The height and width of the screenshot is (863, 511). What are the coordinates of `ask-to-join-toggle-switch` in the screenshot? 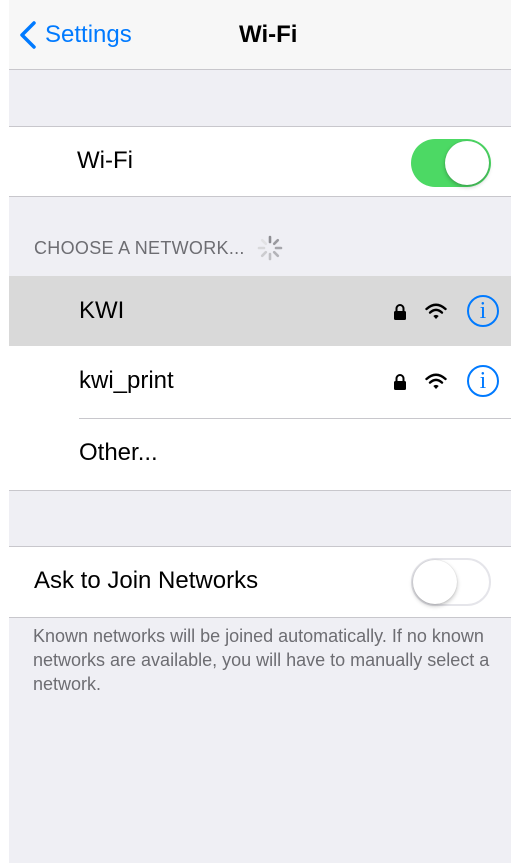 It's located at (451, 582).